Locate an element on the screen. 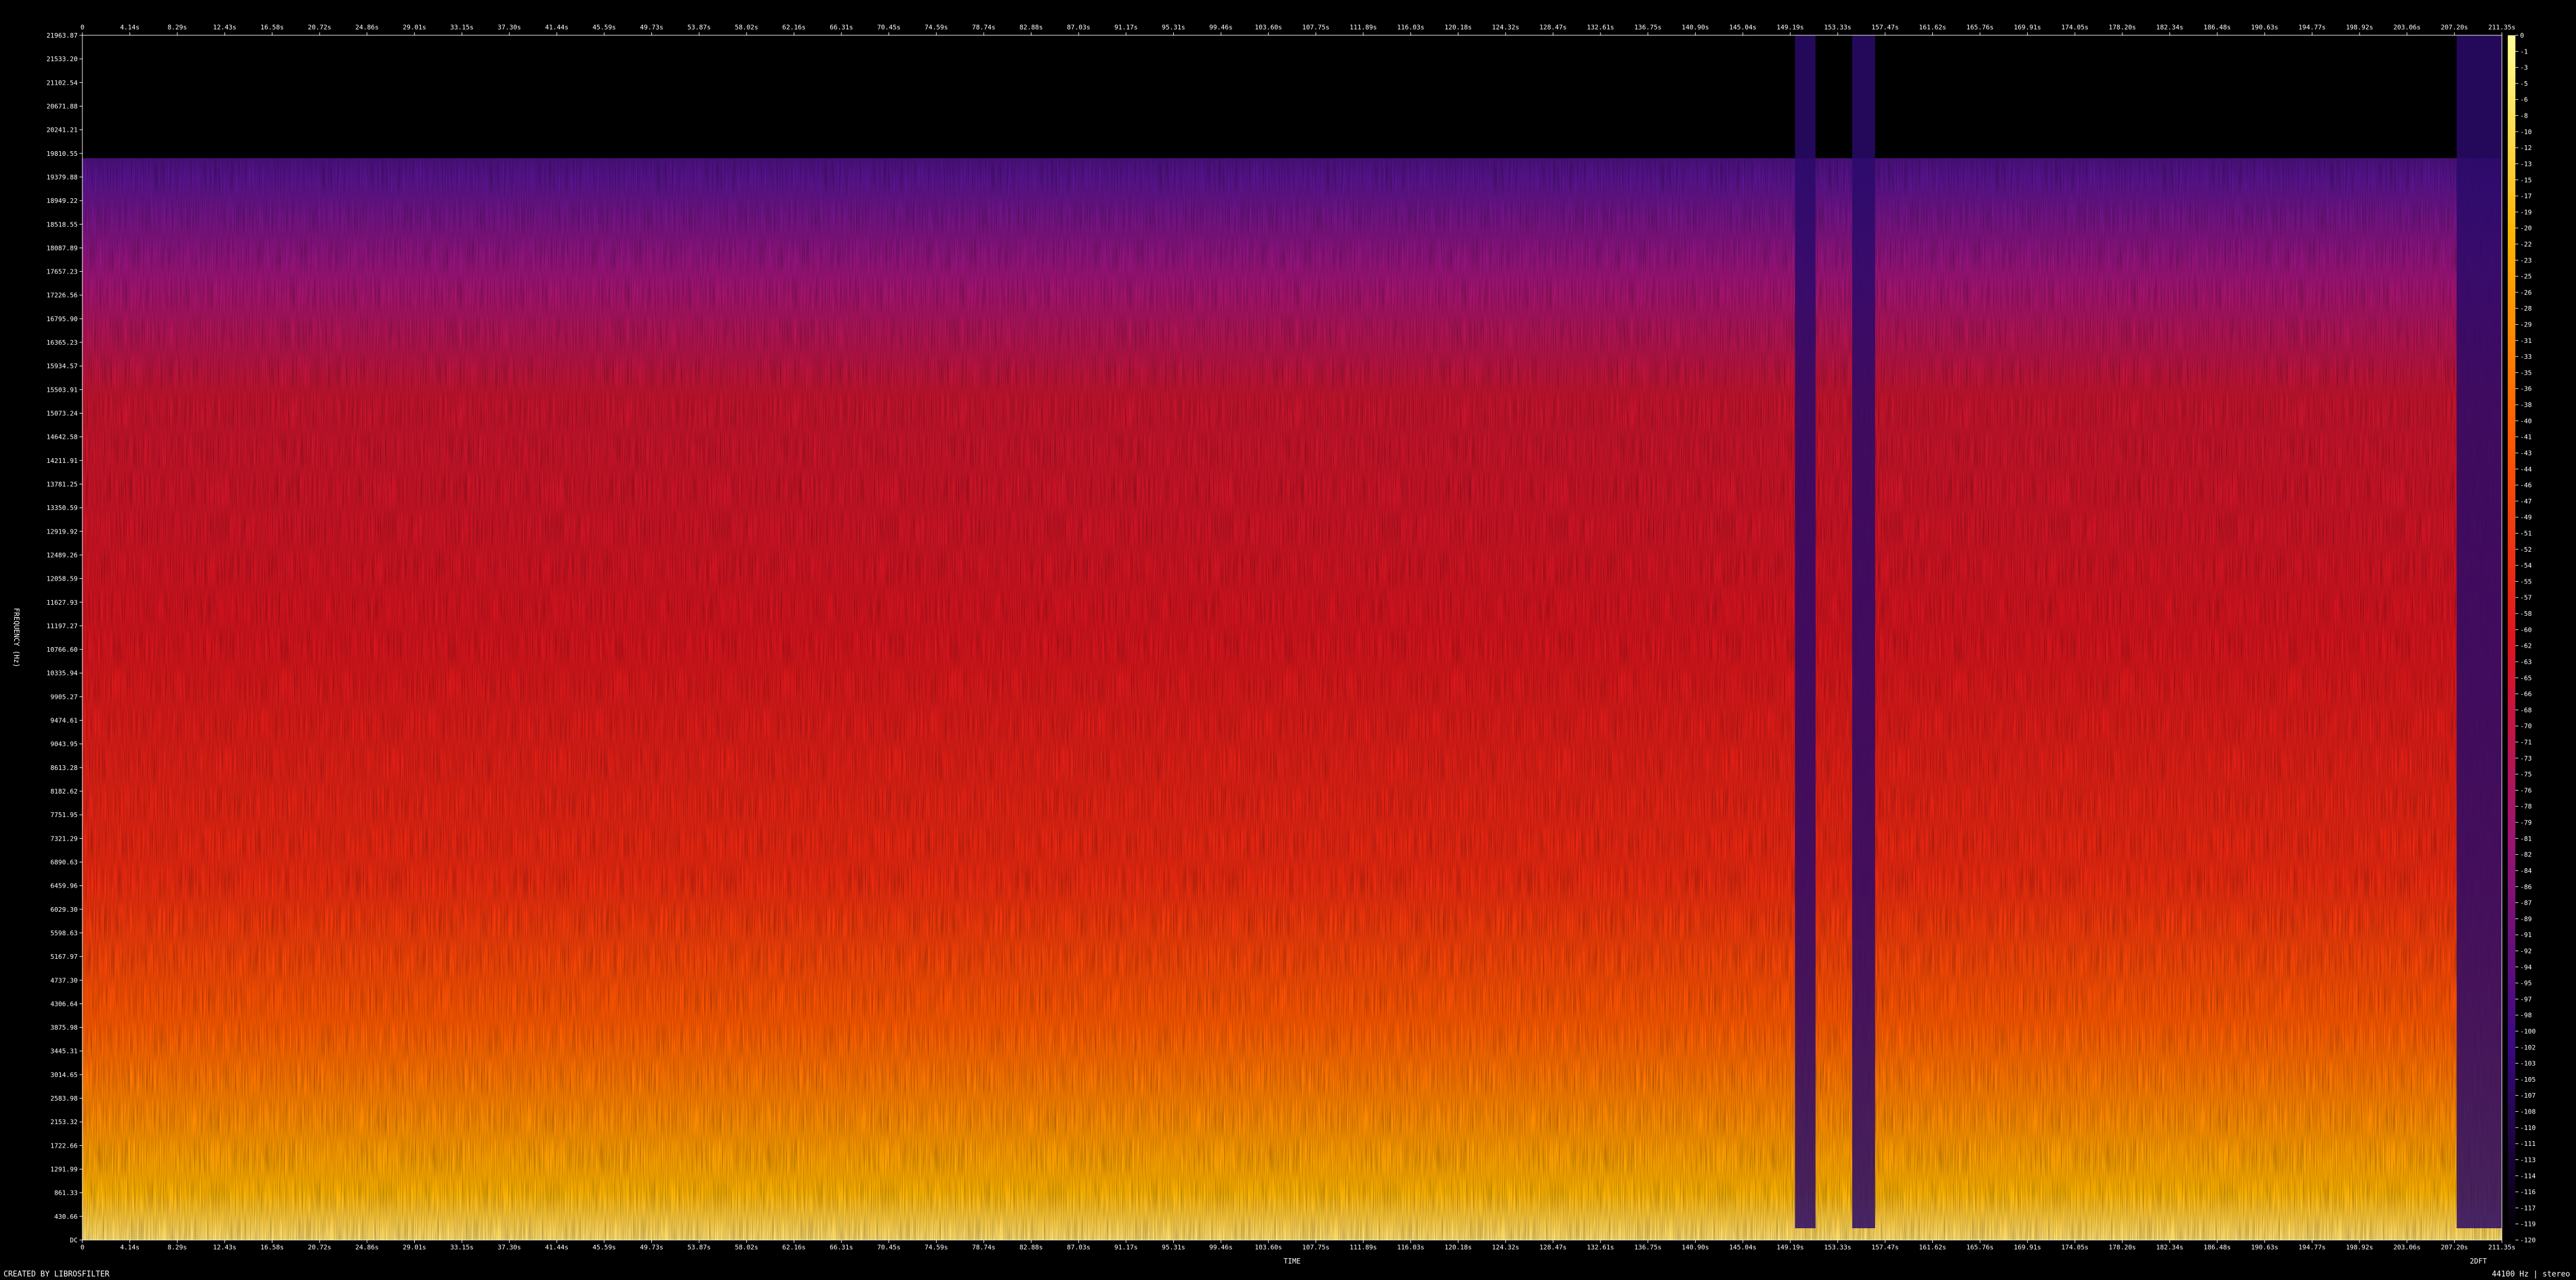 This screenshot has height=1280, width=2576. x-tick-top-label: 41.44s is located at coordinates (556, 27).